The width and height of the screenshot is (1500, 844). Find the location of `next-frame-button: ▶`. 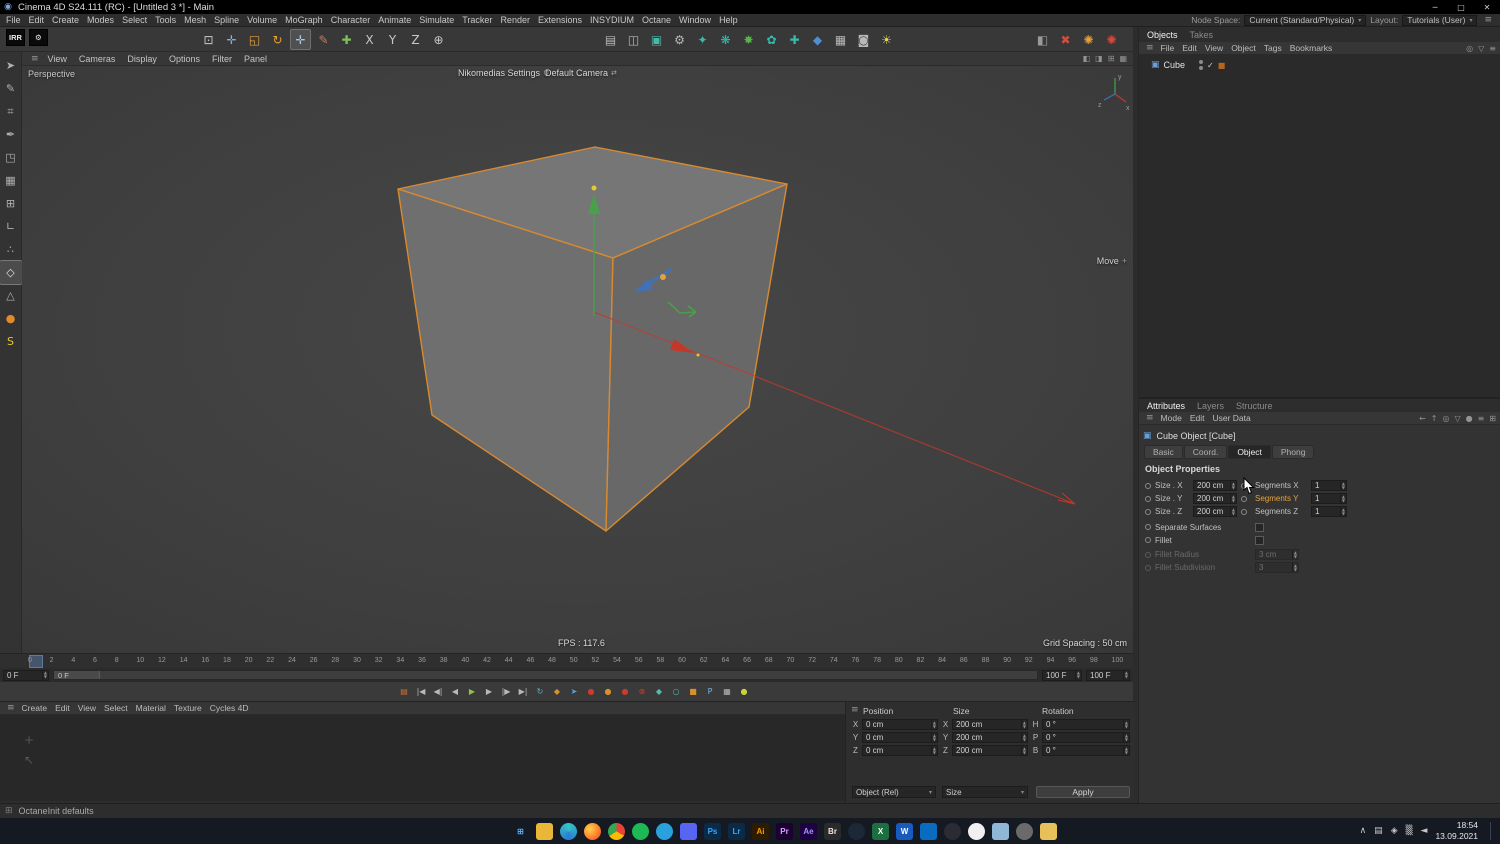

next-frame-button: ▶ is located at coordinates (489, 691).